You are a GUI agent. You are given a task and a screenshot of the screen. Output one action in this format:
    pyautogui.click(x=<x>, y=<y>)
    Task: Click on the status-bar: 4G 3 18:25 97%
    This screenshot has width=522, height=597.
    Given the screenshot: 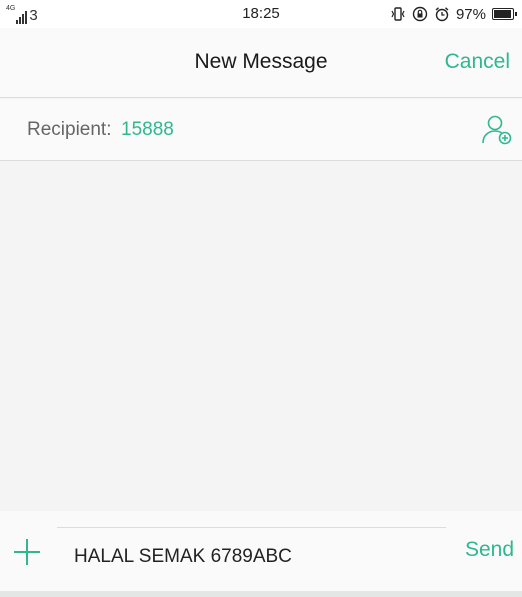 What is the action you would take?
    pyautogui.click(x=261, y=14)
    